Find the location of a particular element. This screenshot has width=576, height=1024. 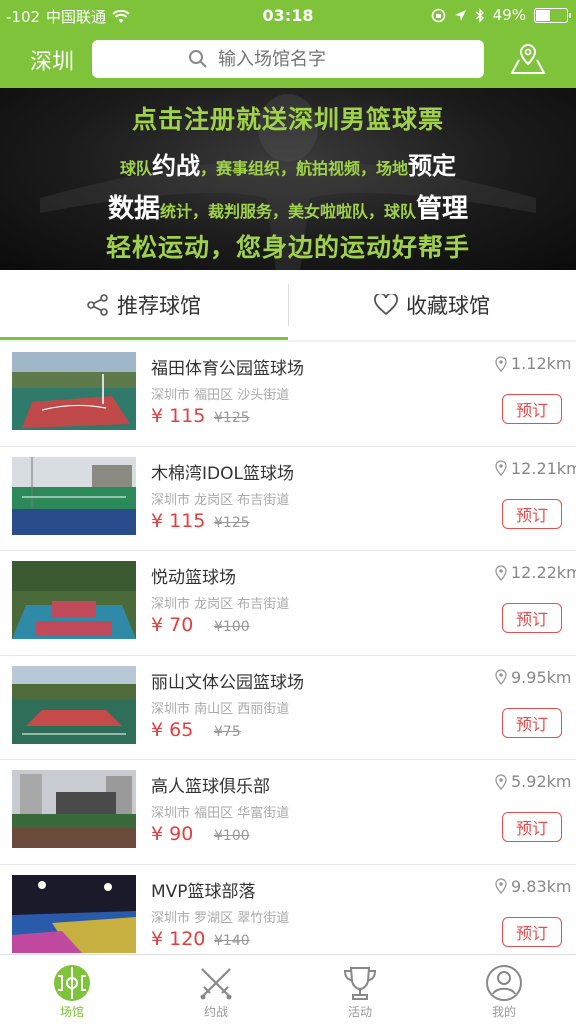

bluetooth-icon is located at coordinates (479, 15).